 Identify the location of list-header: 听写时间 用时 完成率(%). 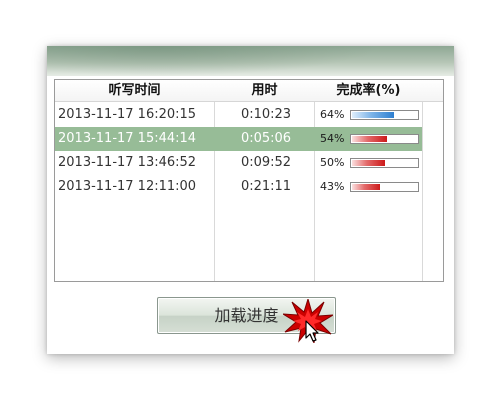
(249, 91).